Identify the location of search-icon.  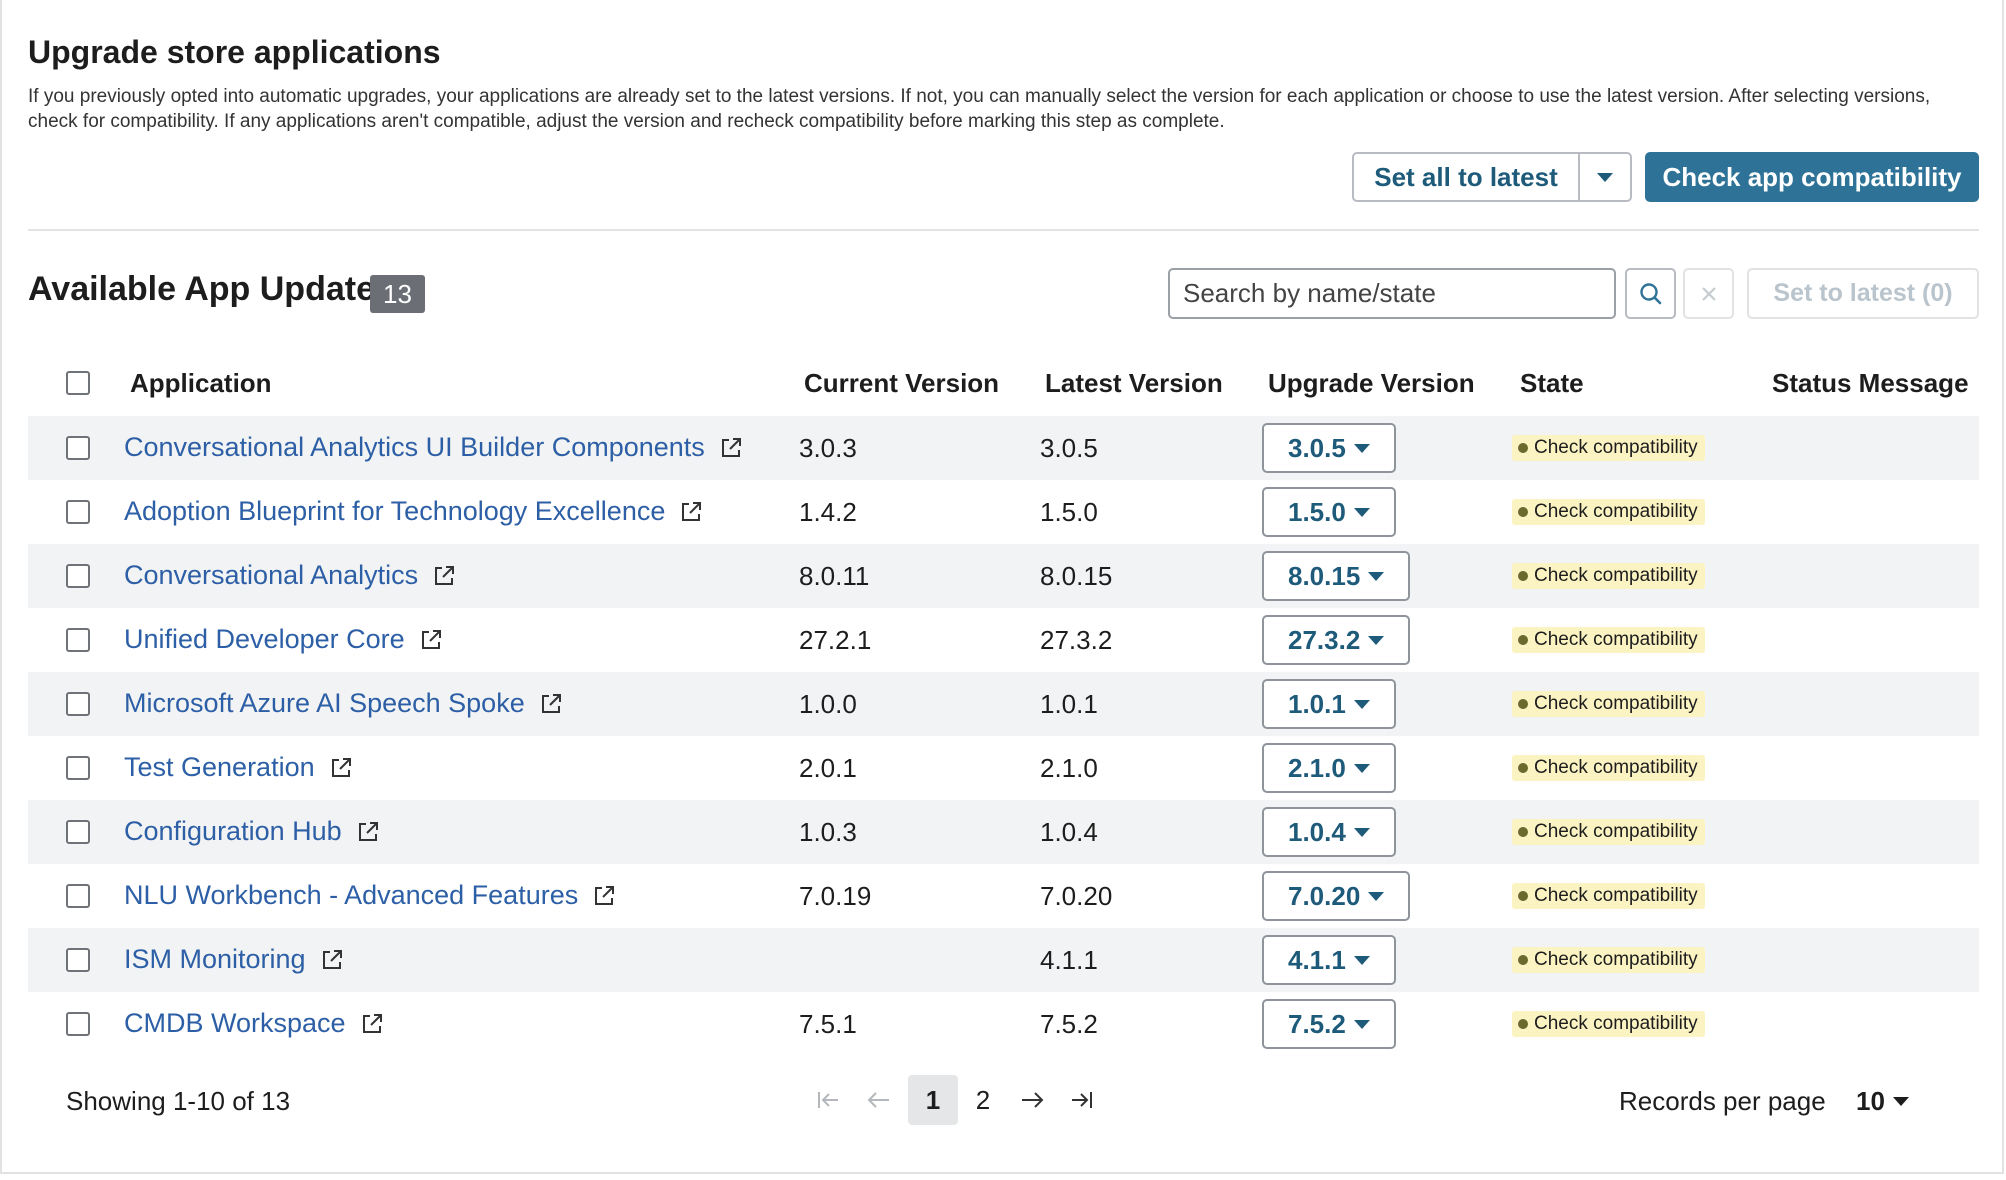
(1650, 293).